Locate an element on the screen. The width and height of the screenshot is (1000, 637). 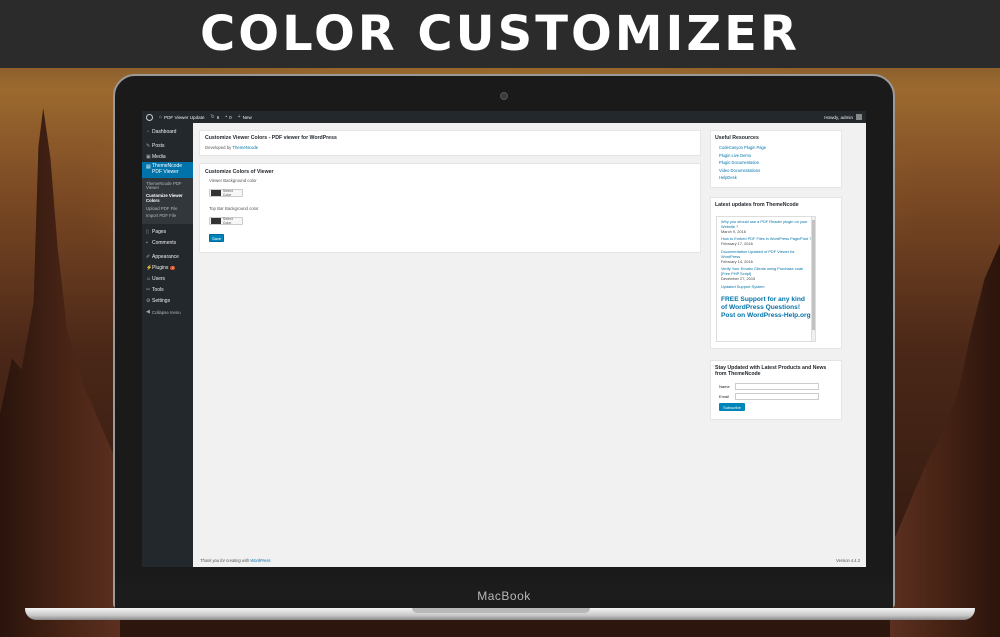
resources-title: Useful Resources is located at coordinates (737, 138).